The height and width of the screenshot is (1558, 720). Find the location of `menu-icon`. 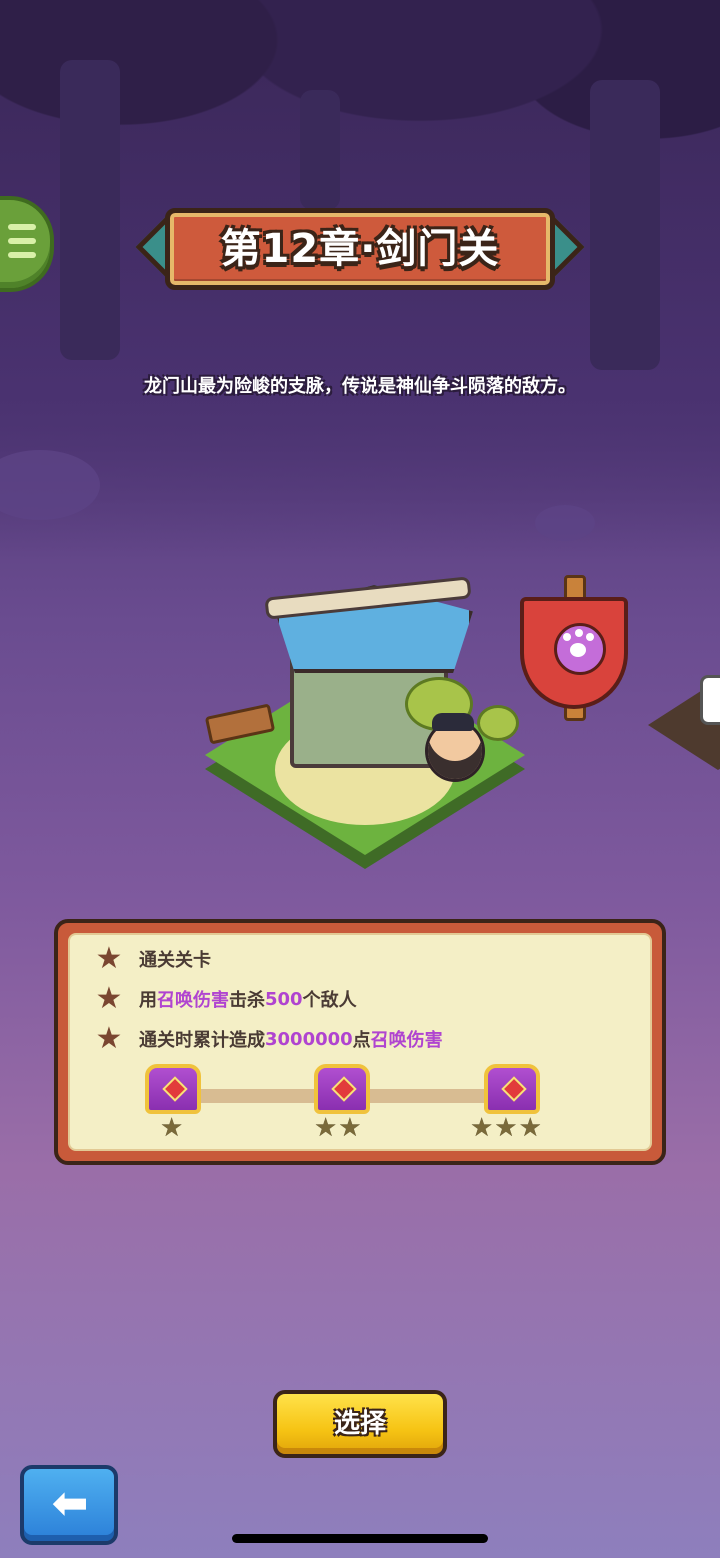

menu-icon is located at coordinates (22, 227).